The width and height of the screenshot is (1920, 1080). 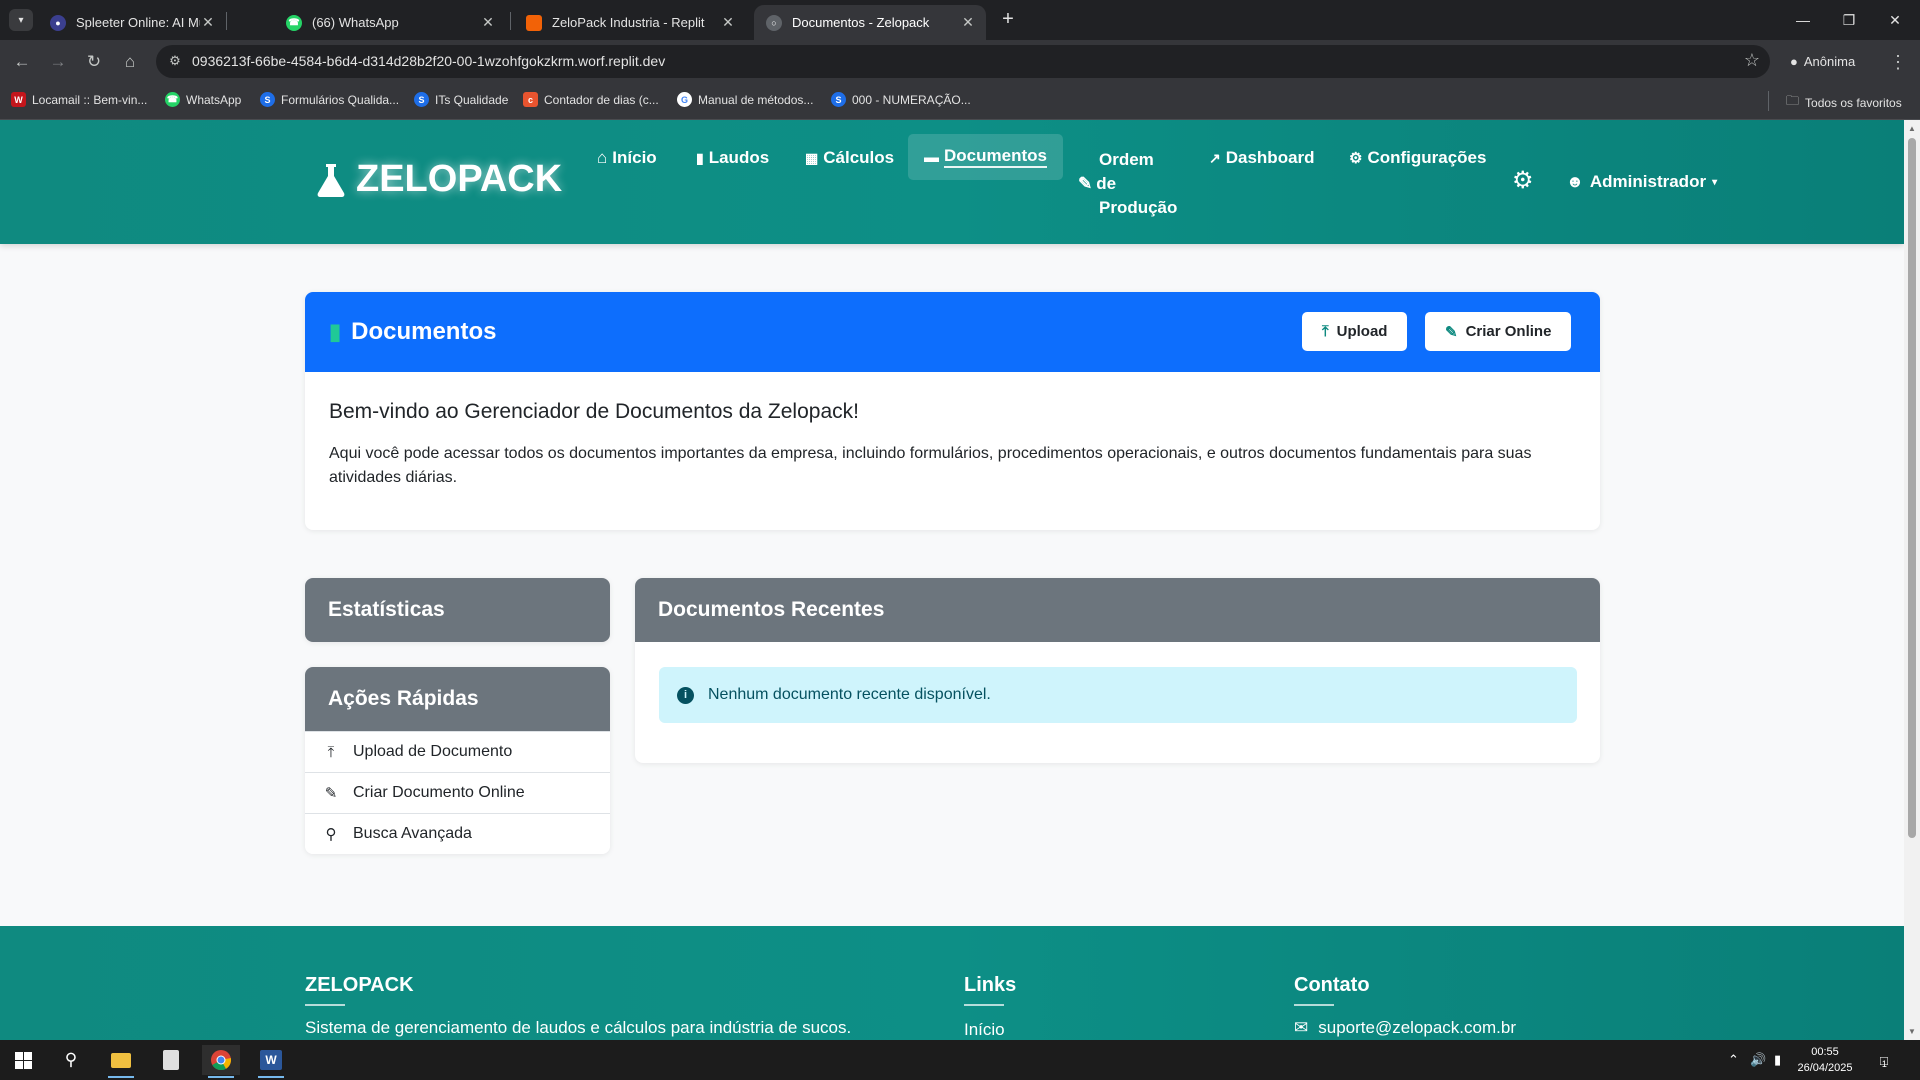 What do you see at coordinates (58, 22) in the screenshot?
I see `spleeter-favicon-icon: ●` at bounding box center [58, 22].